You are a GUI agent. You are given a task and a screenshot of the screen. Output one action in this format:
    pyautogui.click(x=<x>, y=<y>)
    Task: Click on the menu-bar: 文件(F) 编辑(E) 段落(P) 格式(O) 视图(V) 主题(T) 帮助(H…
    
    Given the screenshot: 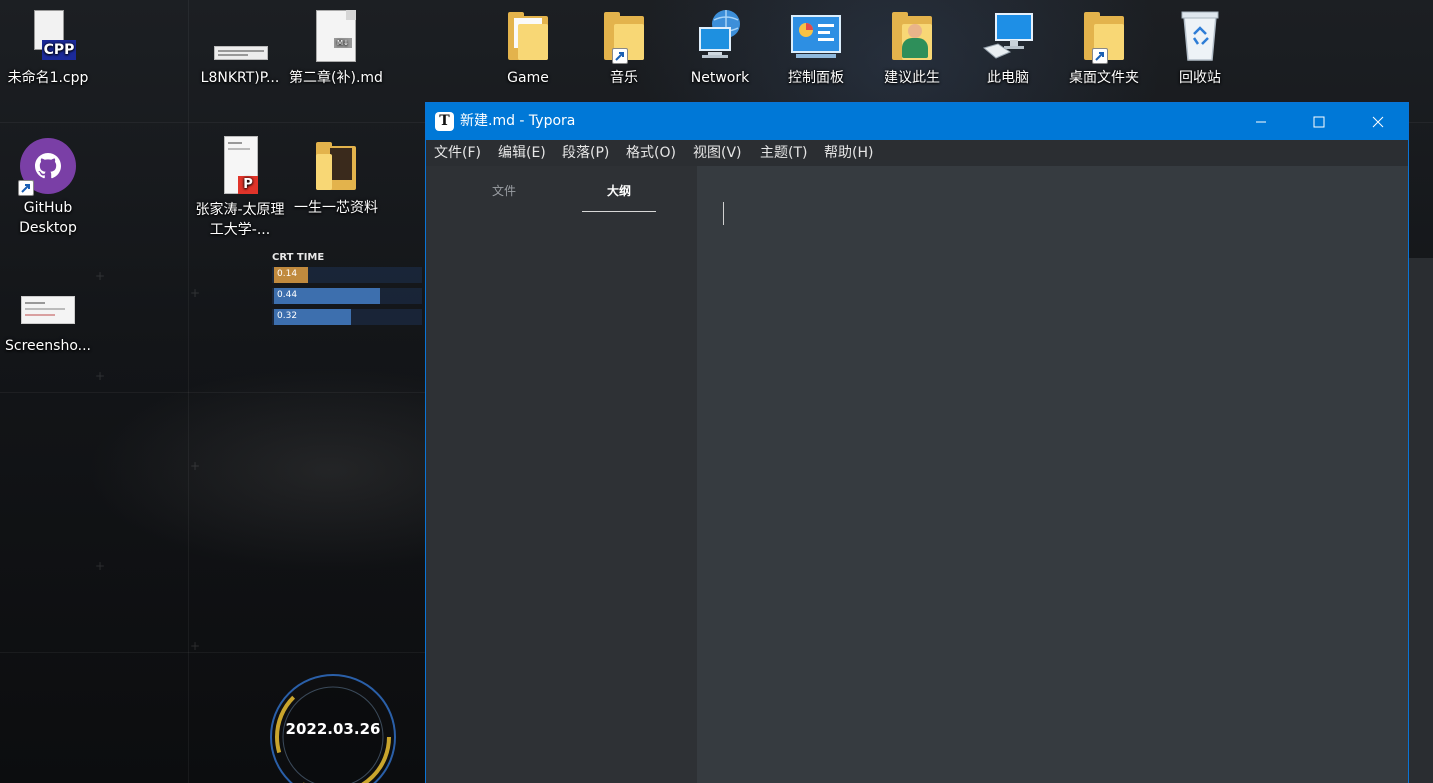 What is the action you would take?
    pyautogui.click(x=917, y=153)
    